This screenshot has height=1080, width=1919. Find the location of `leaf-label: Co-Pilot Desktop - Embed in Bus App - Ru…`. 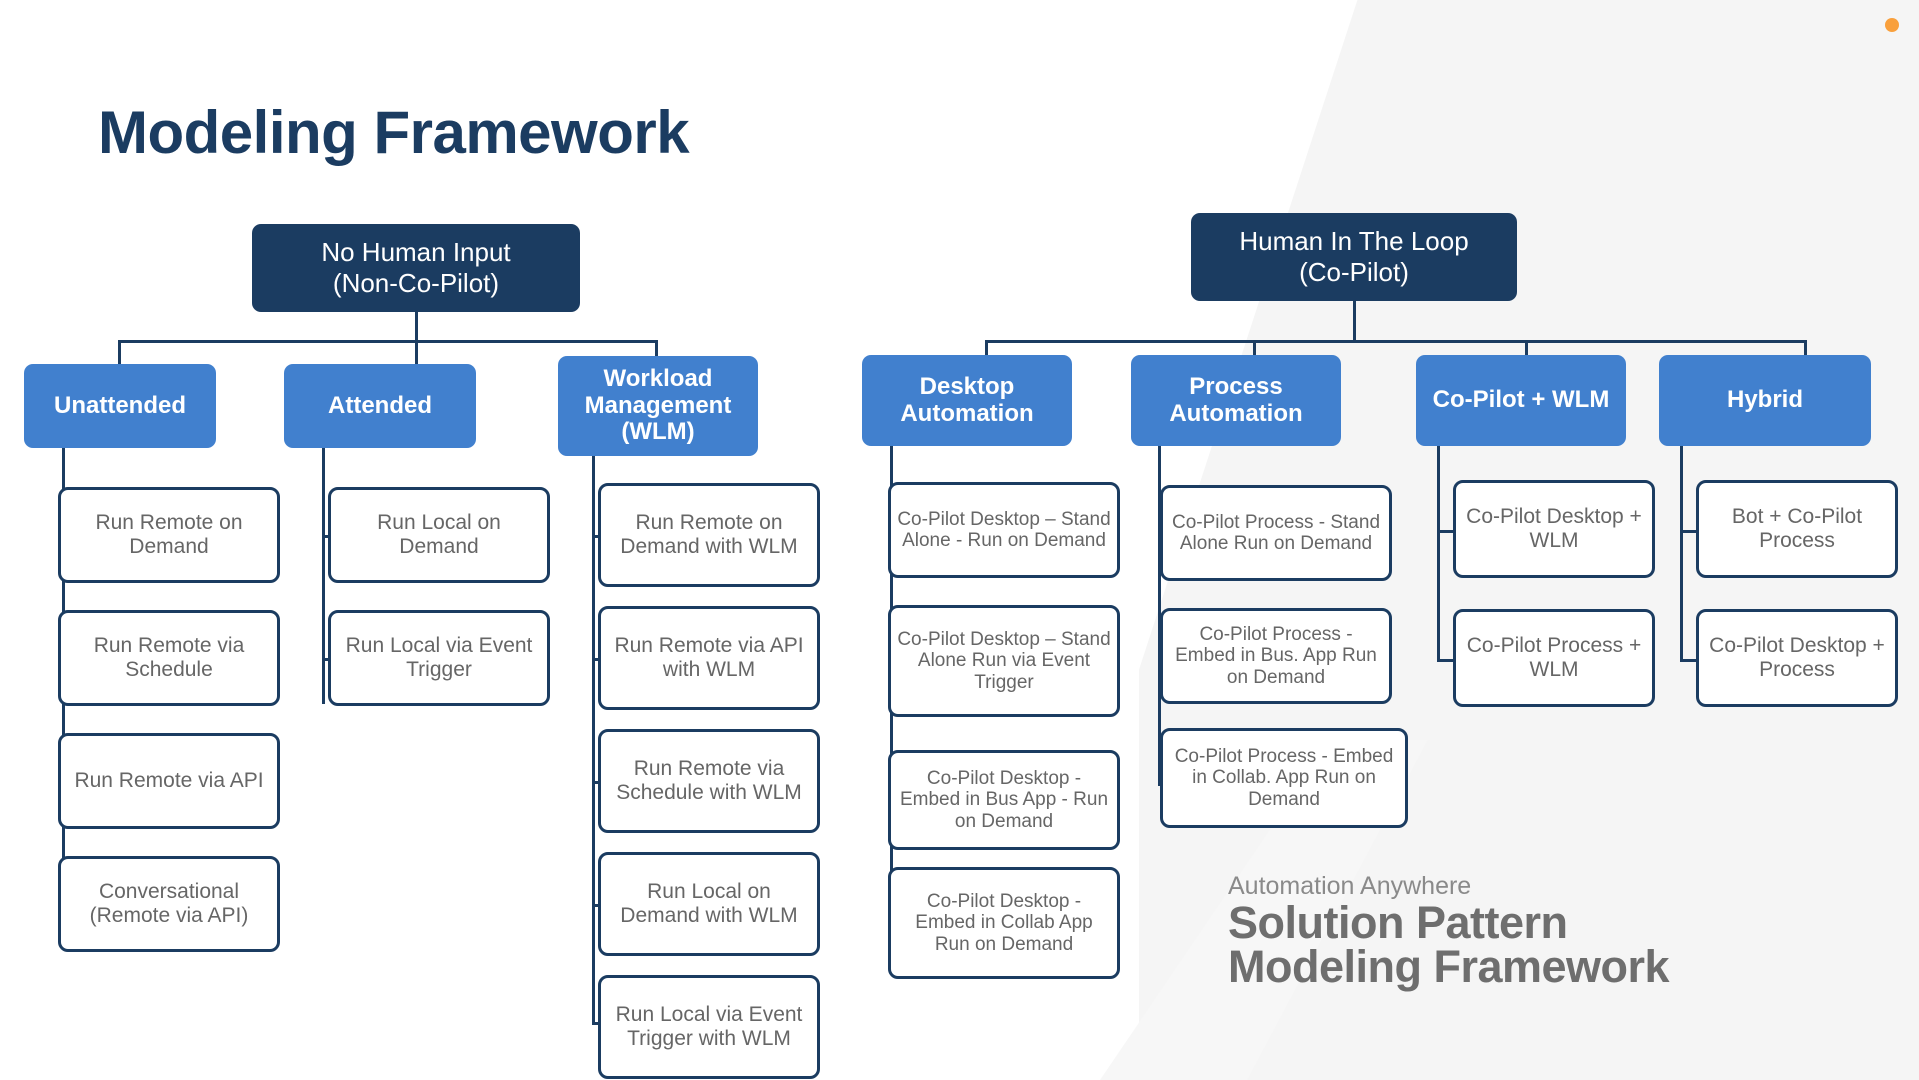

leaf-label: Co-Pilot Desktop - Embed in Bus App - Ru… is located at coordinates (1004, 800).